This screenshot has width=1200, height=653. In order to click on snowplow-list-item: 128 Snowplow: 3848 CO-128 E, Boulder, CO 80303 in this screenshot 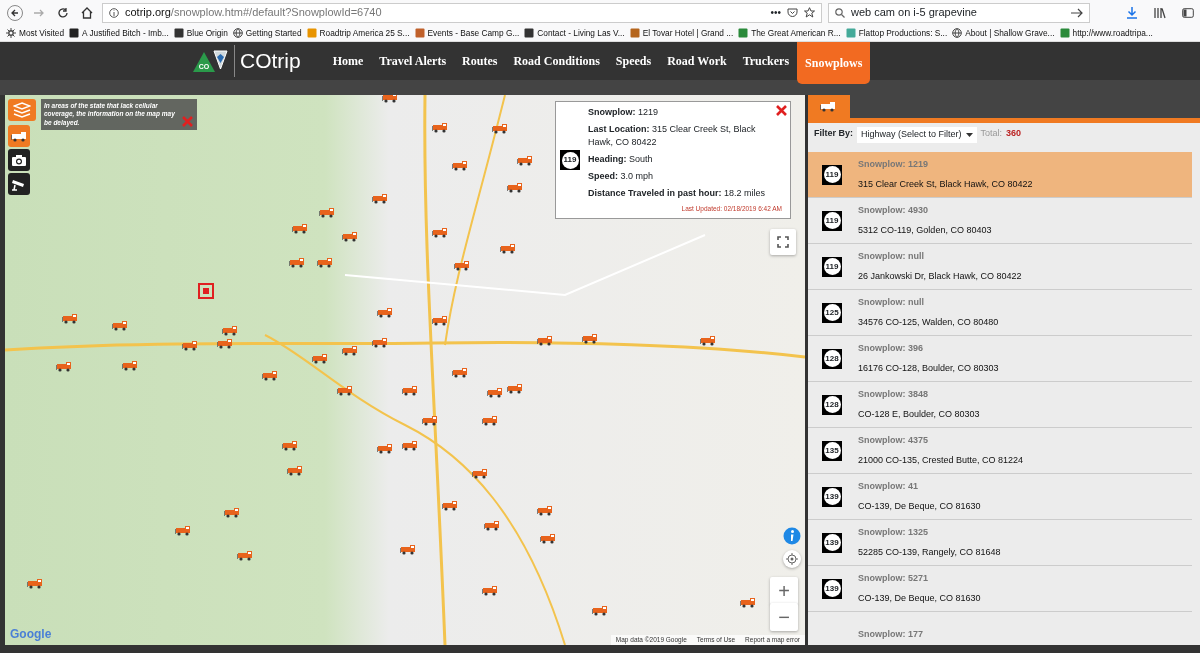, I will do `click(1000, 405)`.